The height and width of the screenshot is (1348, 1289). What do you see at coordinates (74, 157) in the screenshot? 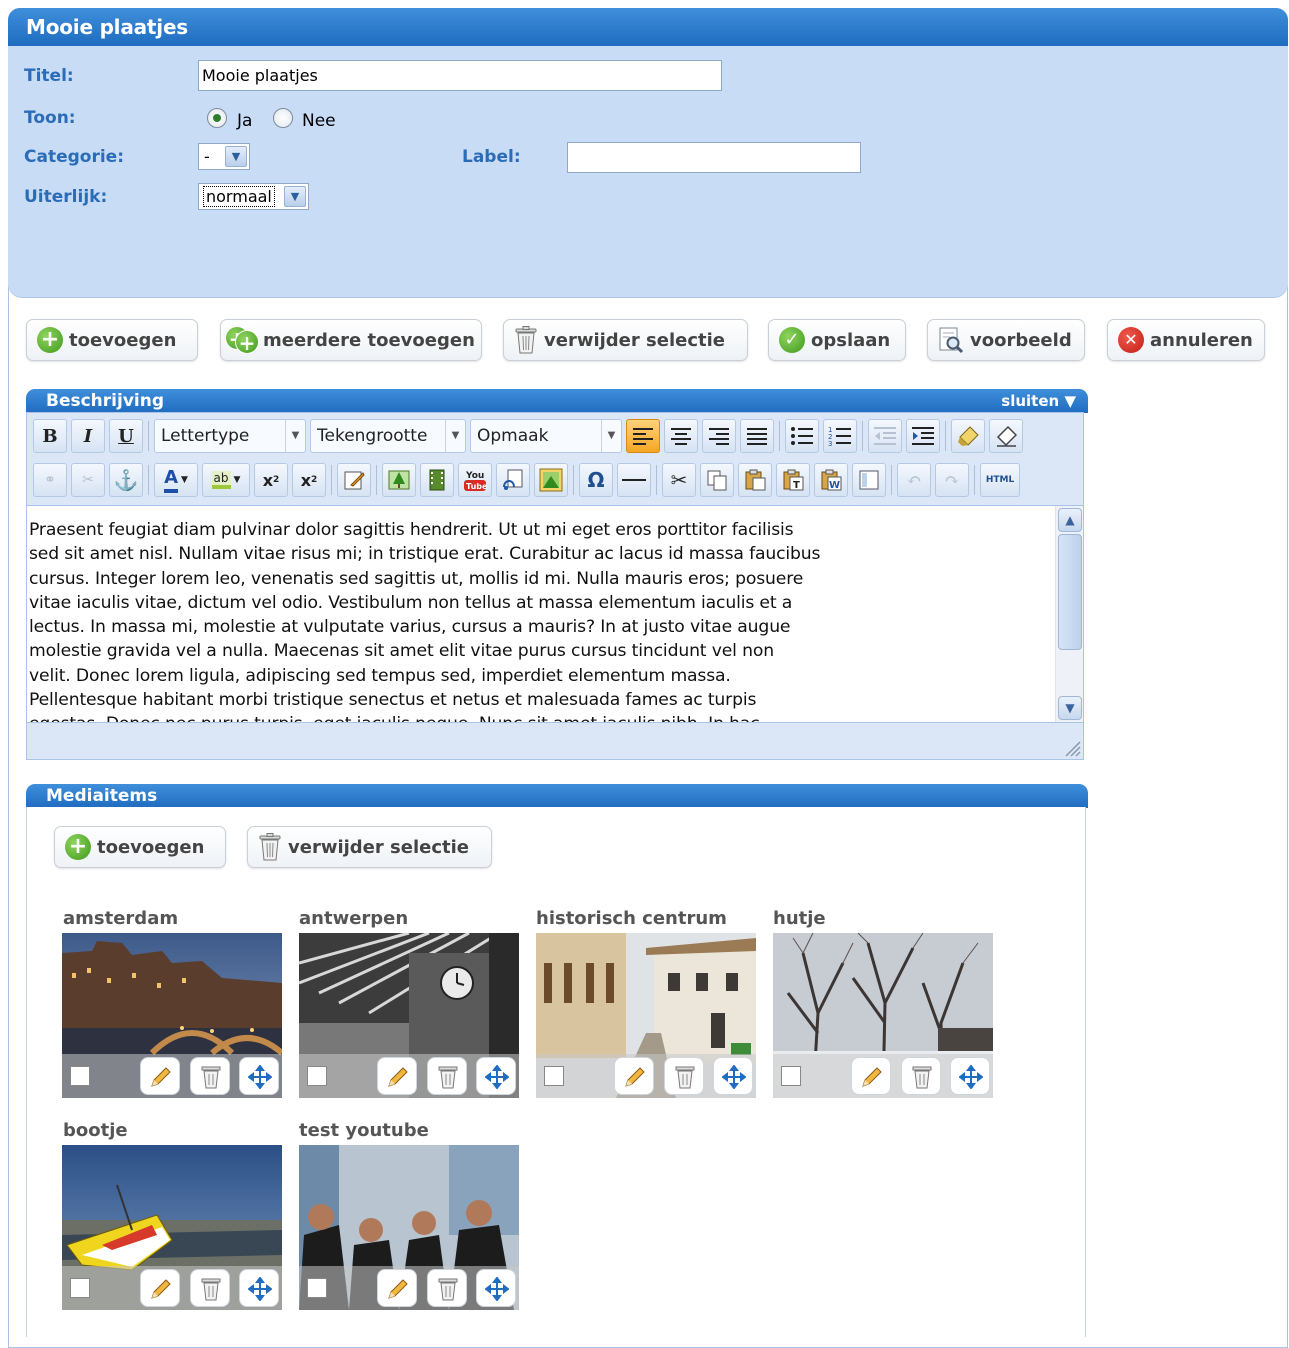
I see `categorie-label: Categorie:` at bounding box center [74, 157].